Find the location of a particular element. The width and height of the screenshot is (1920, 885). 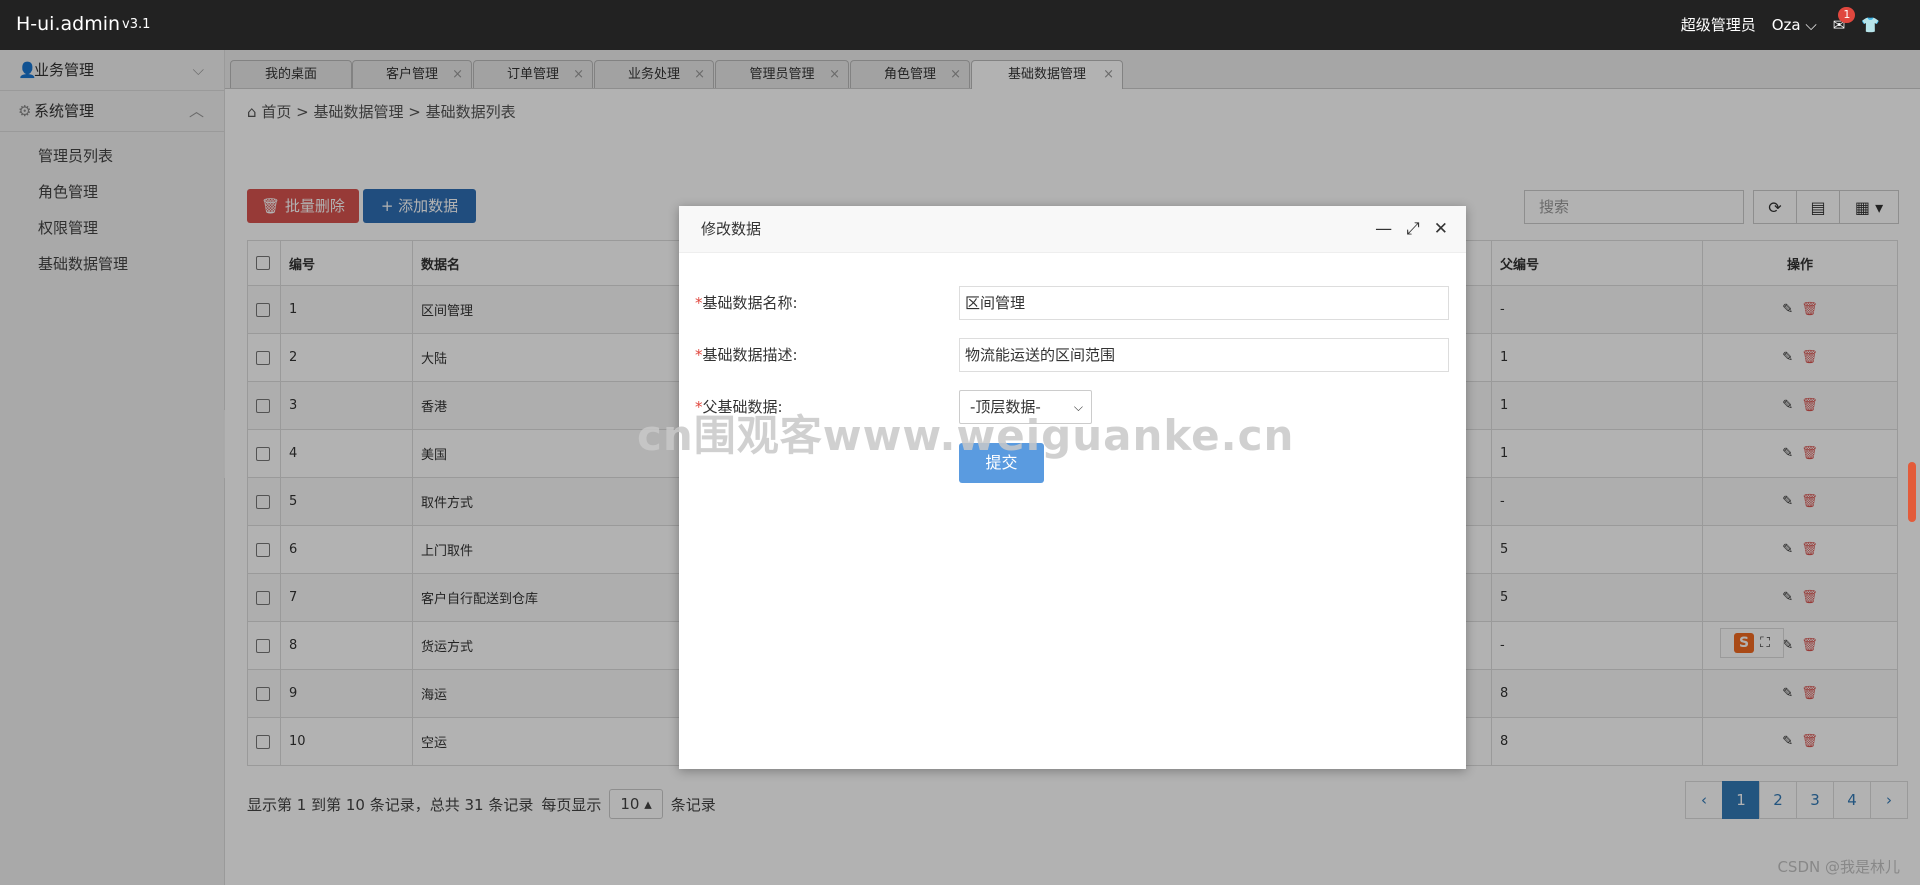

brand-version: v3.1 is located at coordinates (136, 24).